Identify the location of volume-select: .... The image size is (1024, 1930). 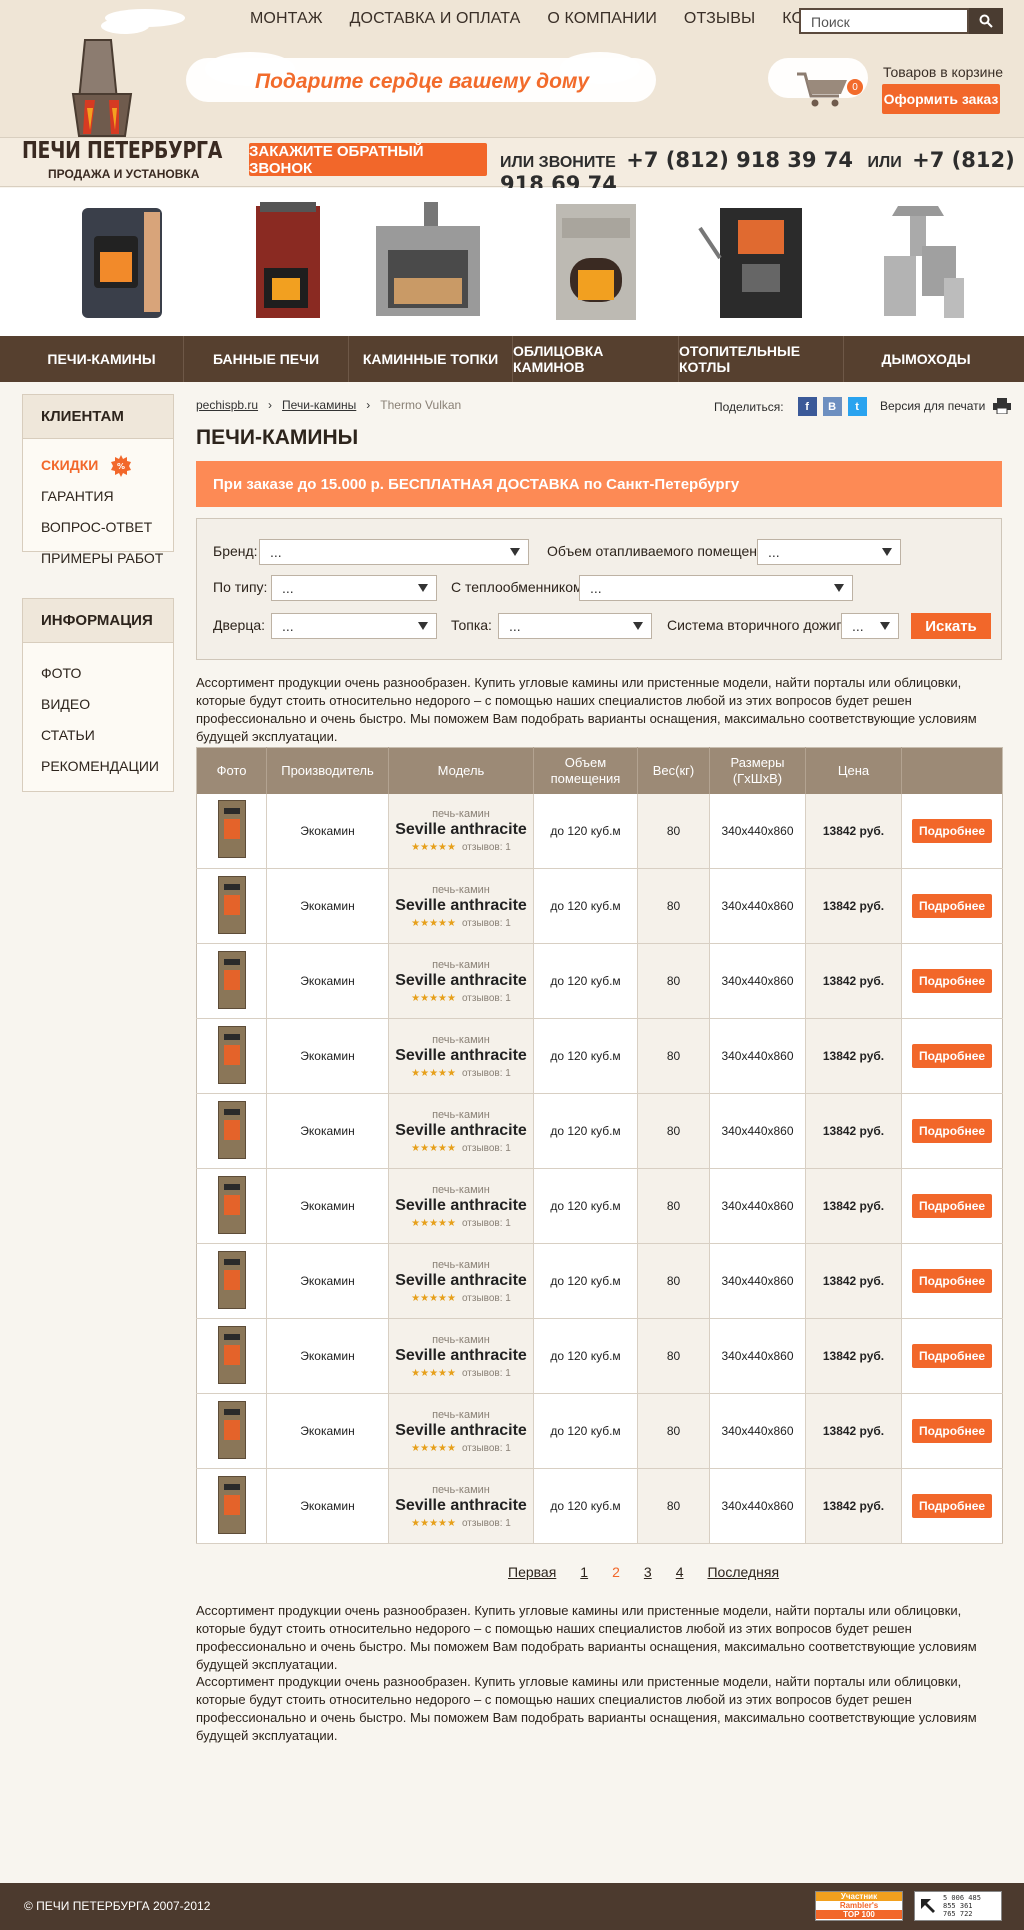
(829, 552).